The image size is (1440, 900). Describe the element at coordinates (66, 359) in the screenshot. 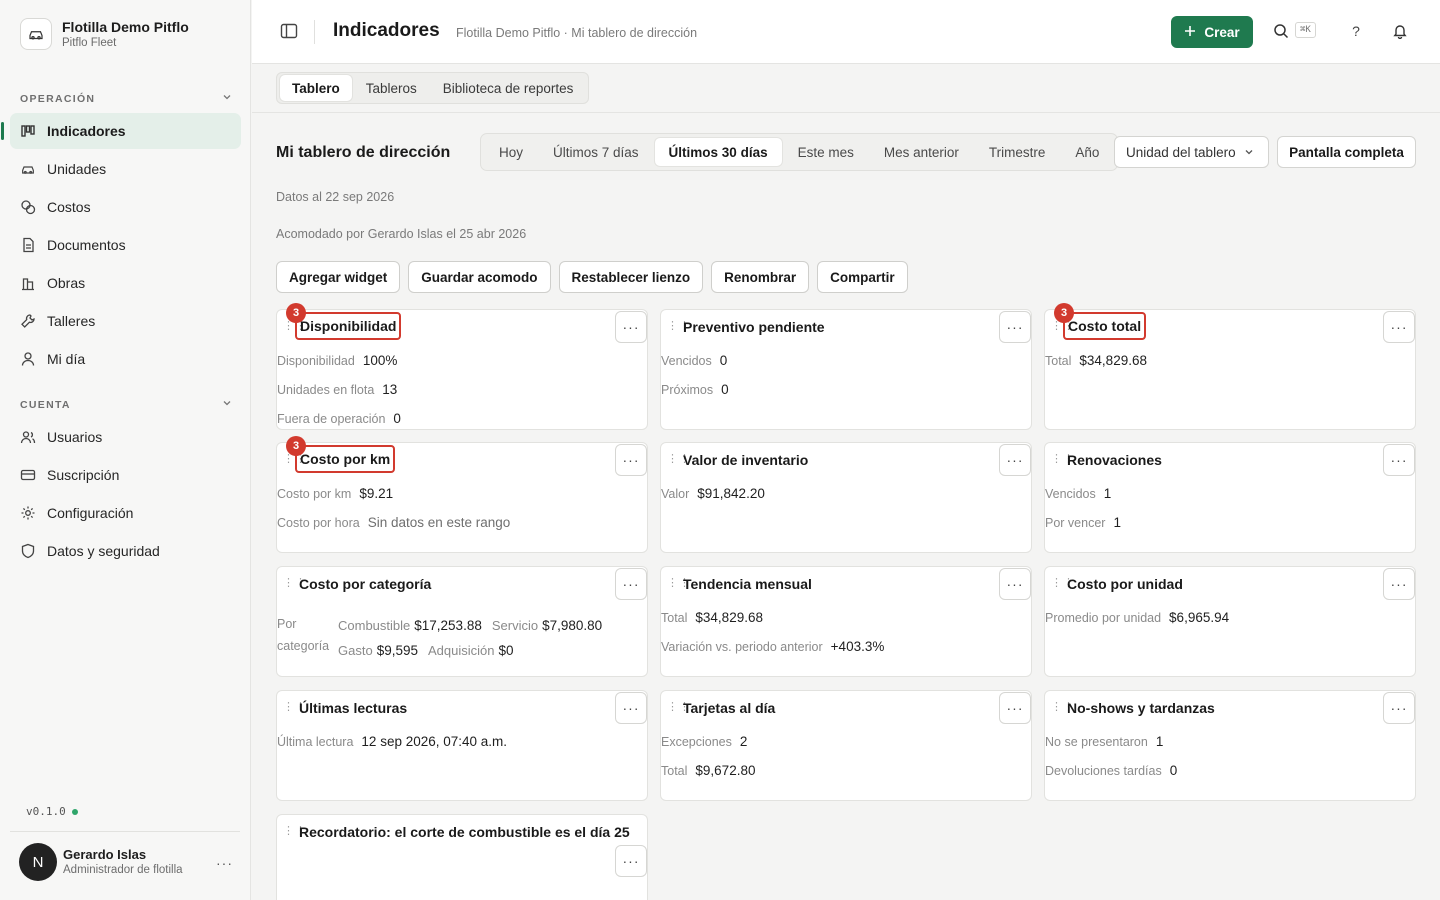

I see `sidebar-item-label: Mi día` at that location.